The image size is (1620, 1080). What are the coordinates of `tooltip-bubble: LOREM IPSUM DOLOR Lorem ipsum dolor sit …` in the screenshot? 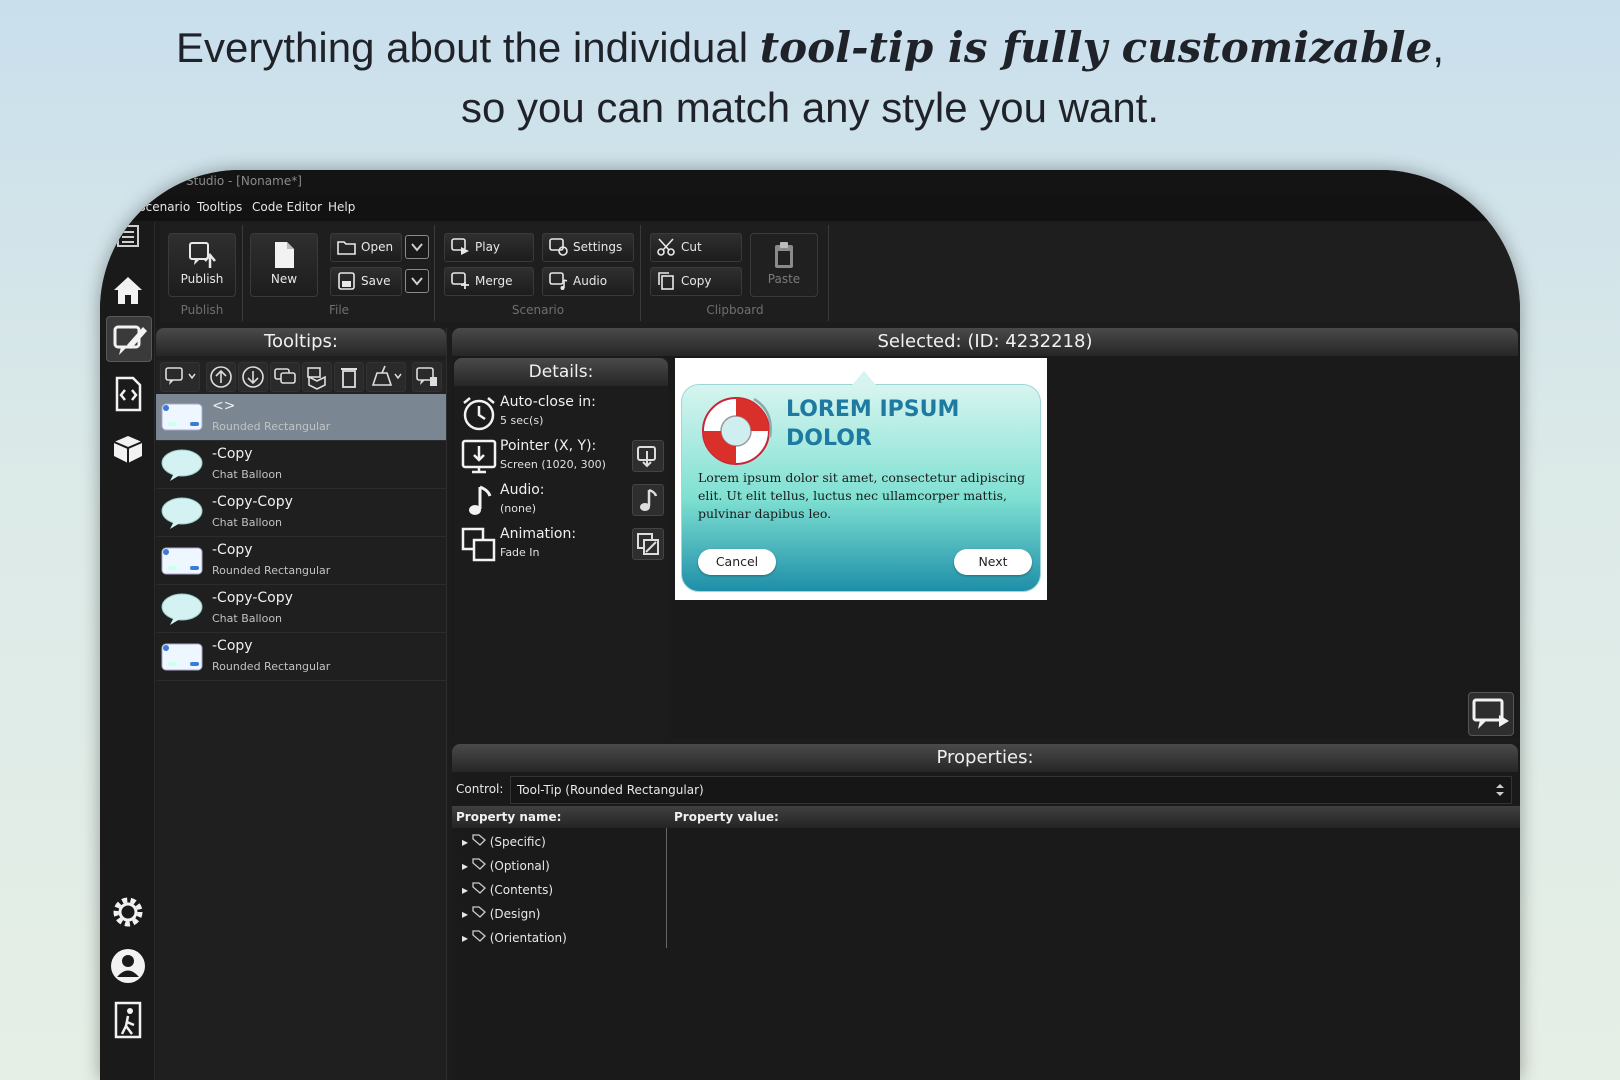 It's located at (861, 481).